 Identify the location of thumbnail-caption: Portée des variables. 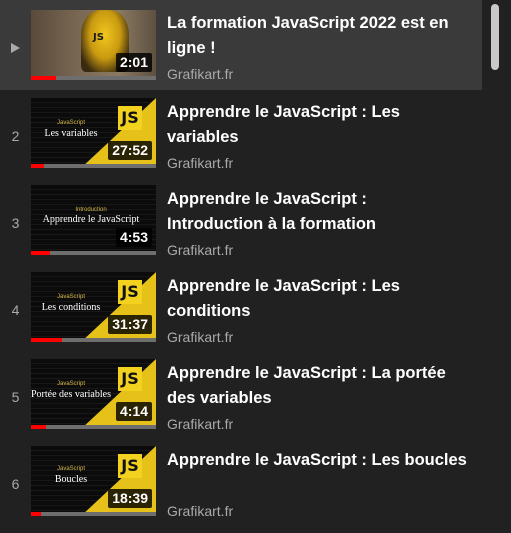
(71, 394).